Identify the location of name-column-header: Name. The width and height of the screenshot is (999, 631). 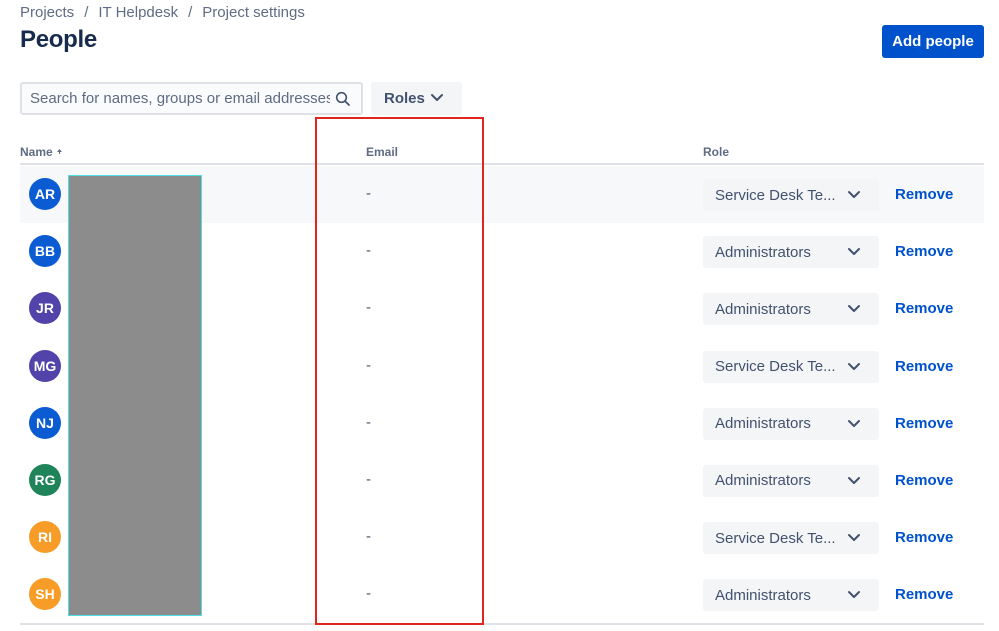
(41, 152).